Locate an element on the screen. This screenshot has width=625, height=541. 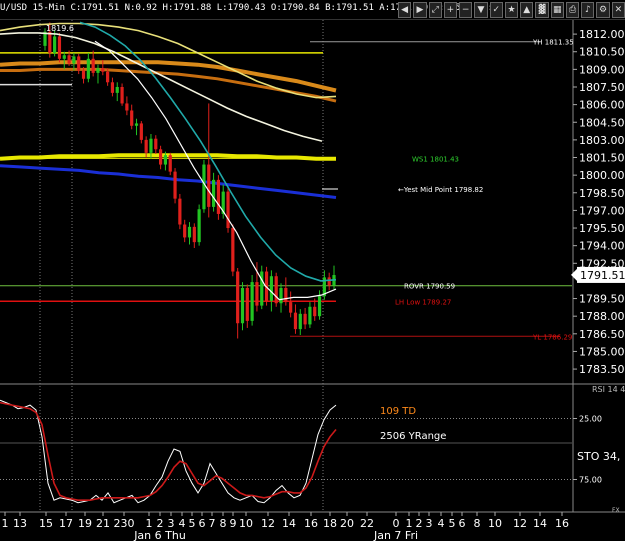
y-tick-label: 1801.50 is located at coordinates (602, 158).